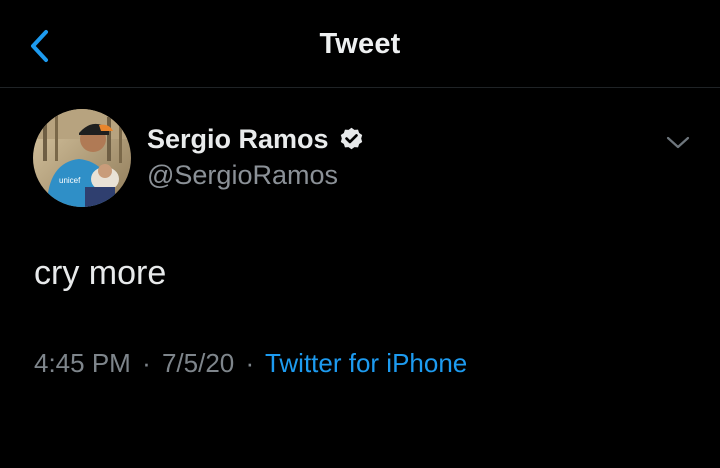 Image resolution: width=720 pixels, height=468 pixels. I want to click on tweet-time: 4:45 PM, so click(82, 363).